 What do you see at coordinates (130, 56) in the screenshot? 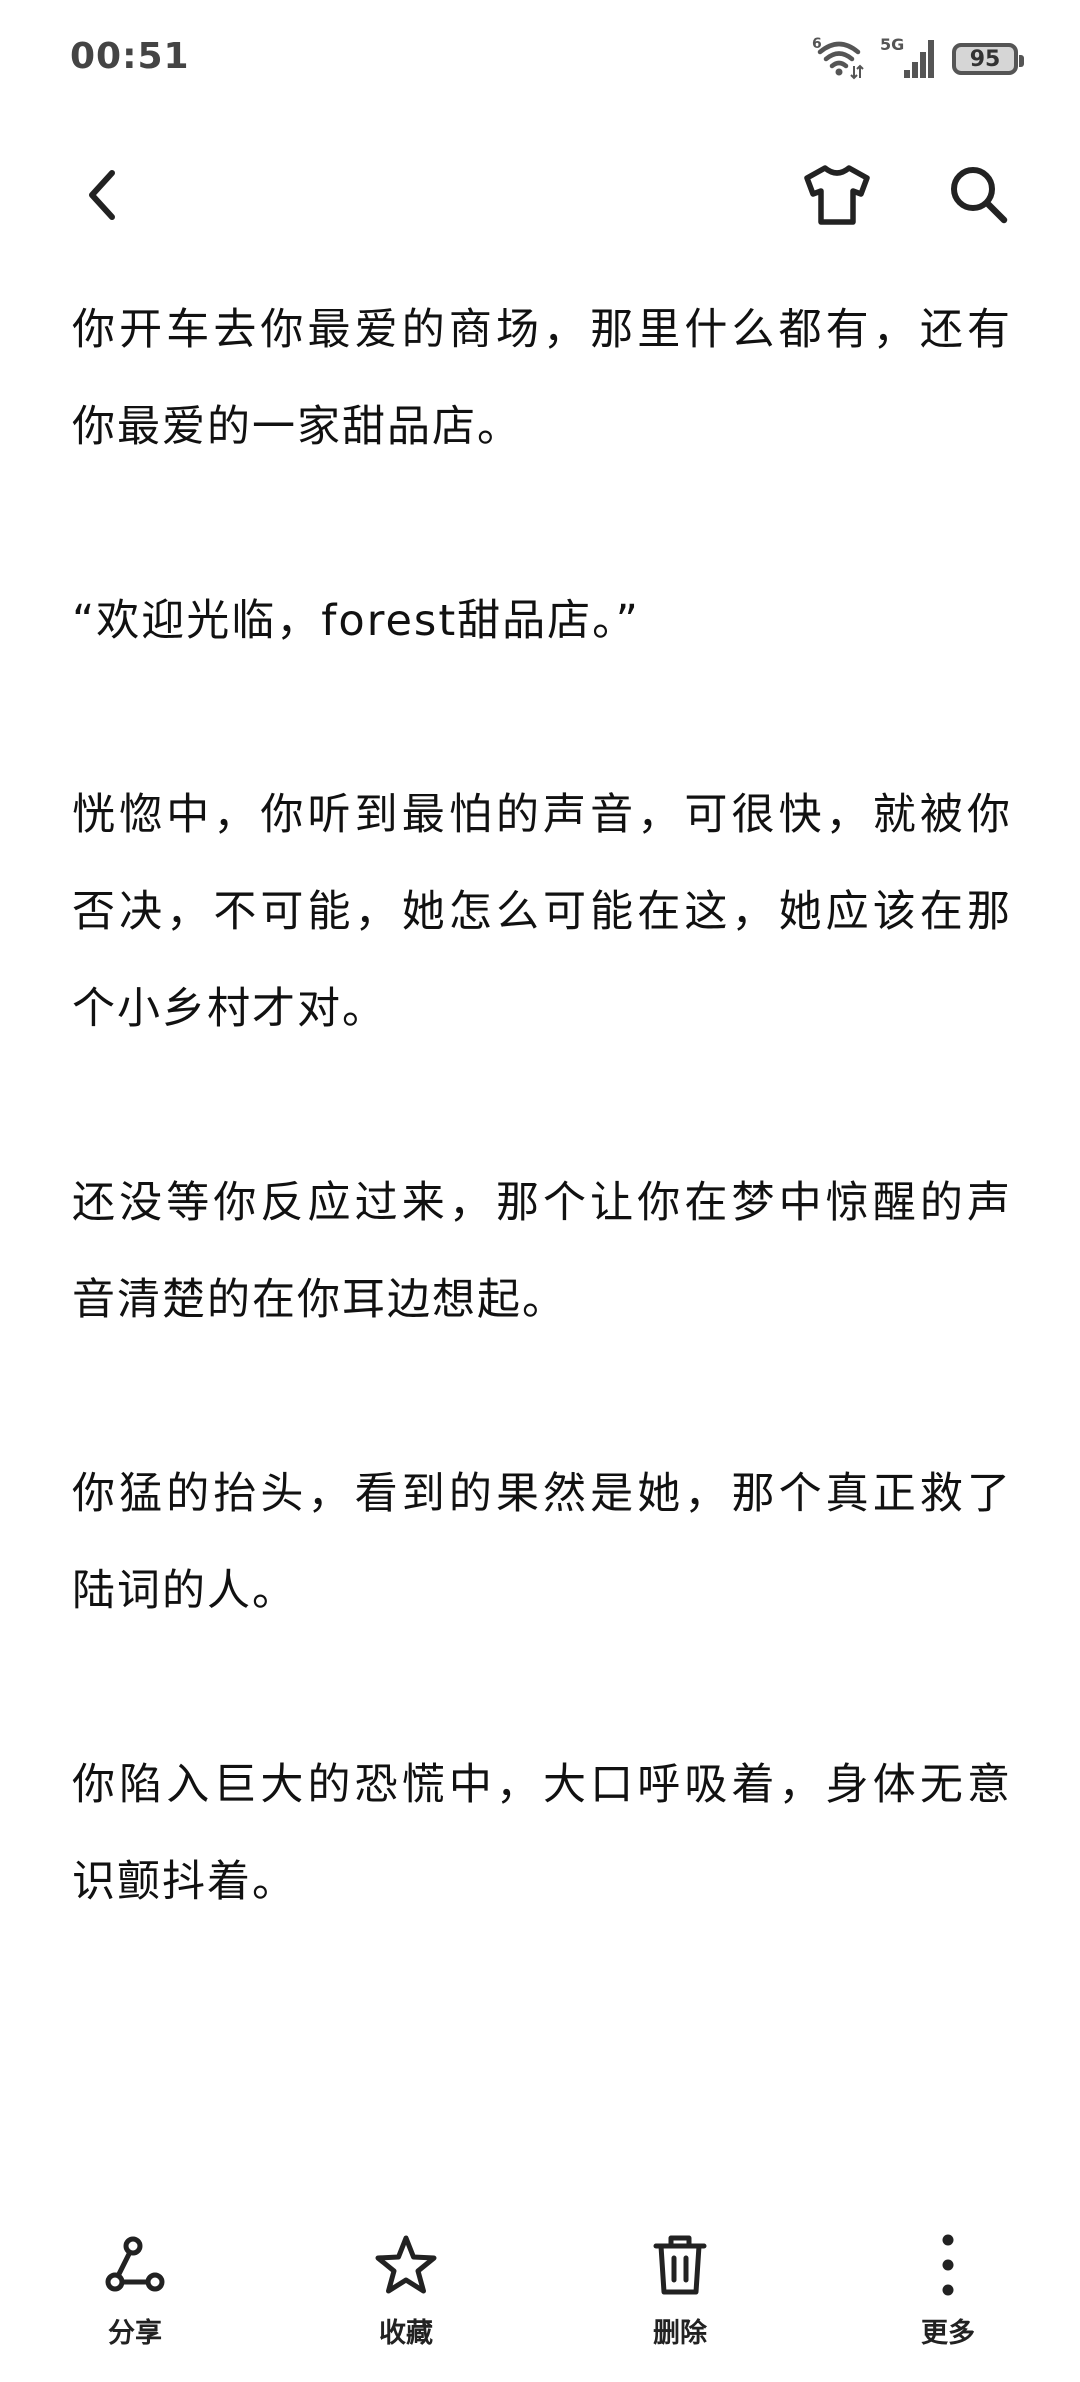
I see `status-time: 00:51` at bounding box center [130, 56].